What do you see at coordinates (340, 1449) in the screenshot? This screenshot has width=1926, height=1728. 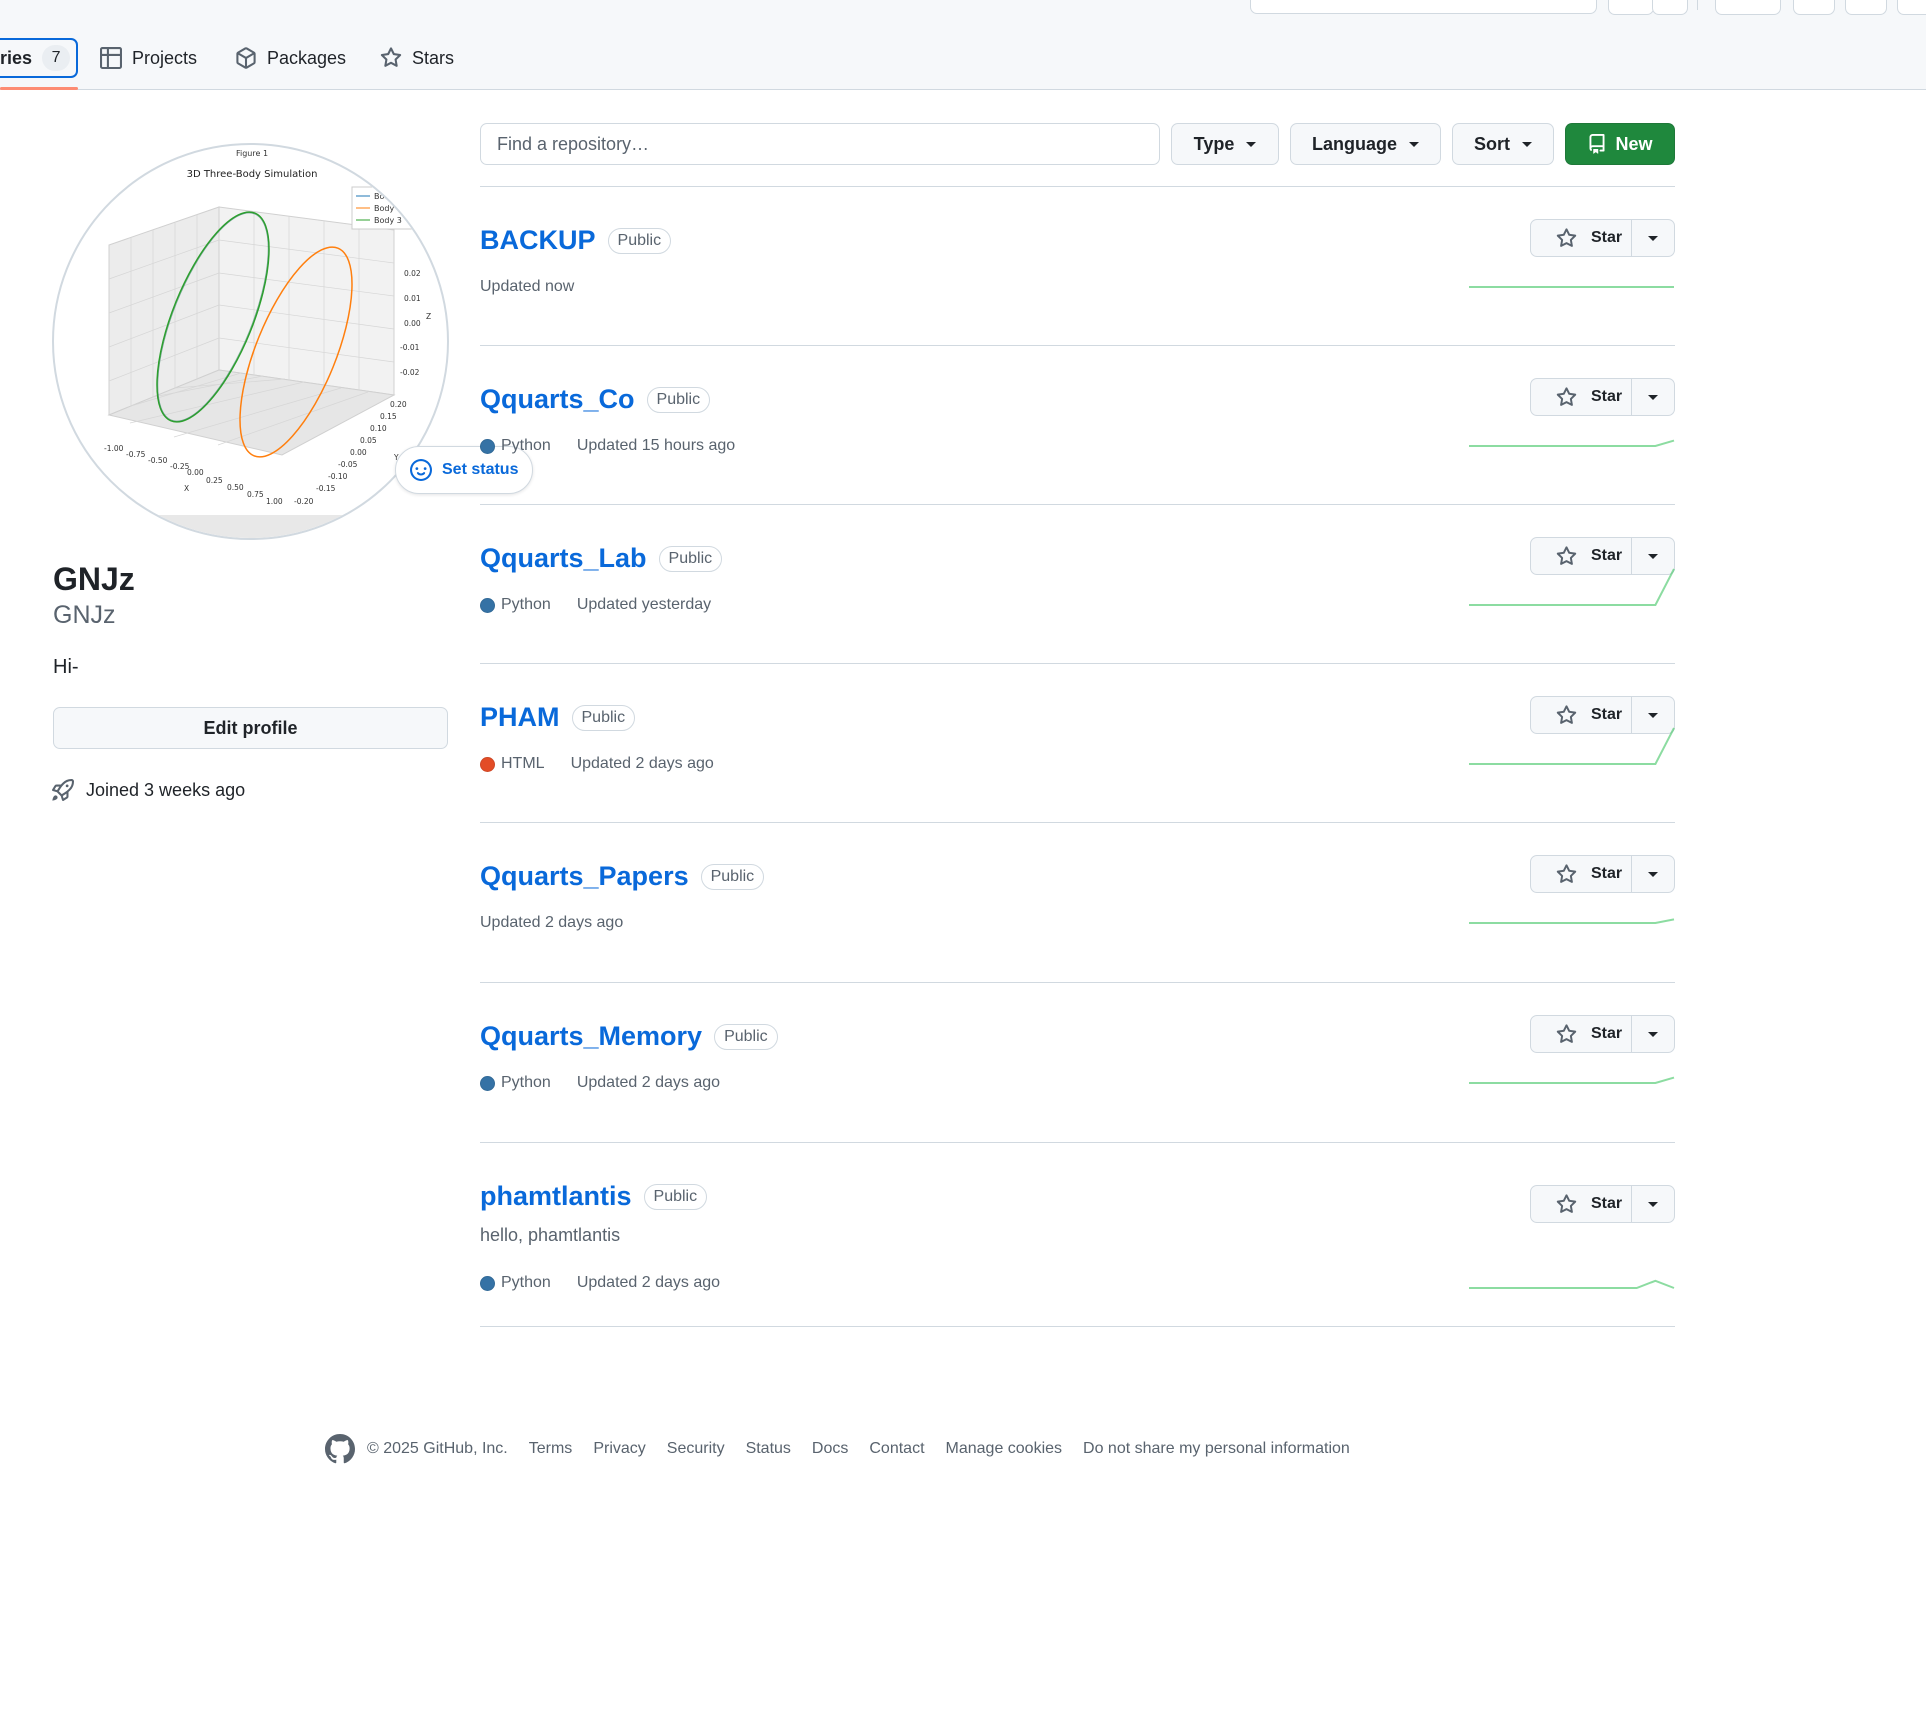 I see `github-logo-icon` at bounding box center [340, 1449].